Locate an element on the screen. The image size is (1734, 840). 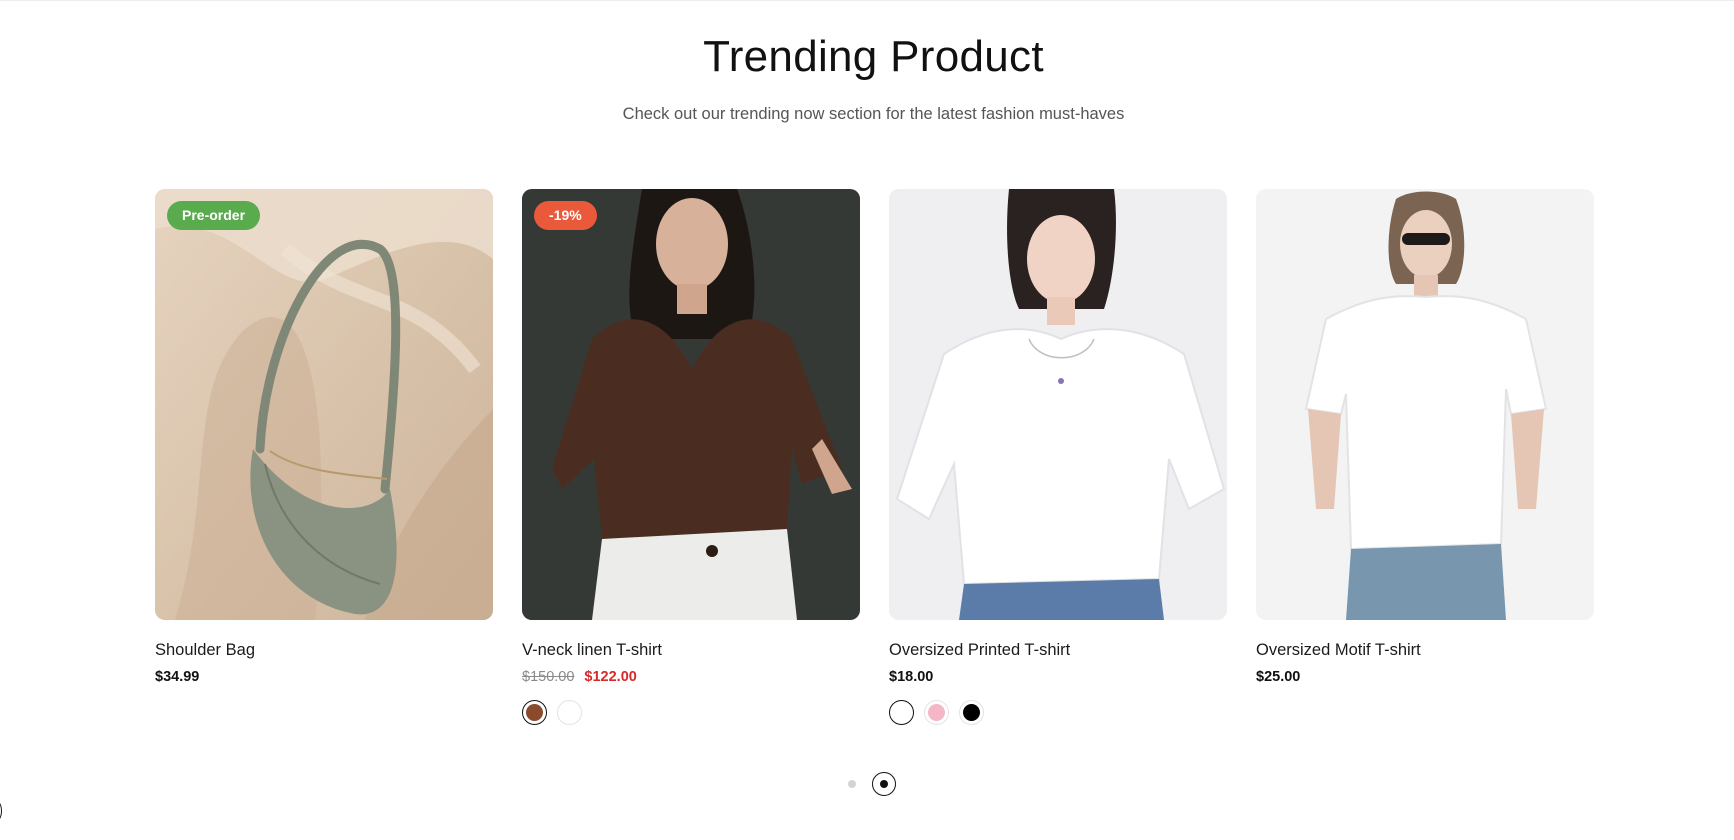
product-card-oversized-printed-tshirt: Oversized Printed T-shirt $18.00 is located at coordinates (1058, 457).